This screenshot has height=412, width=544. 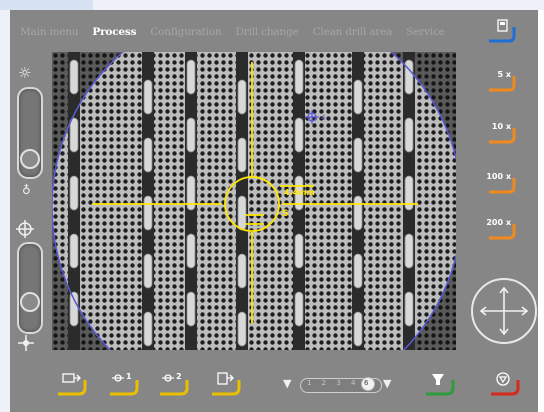 I want to click on sun-icon: ☼, so click(x=25, y=73).